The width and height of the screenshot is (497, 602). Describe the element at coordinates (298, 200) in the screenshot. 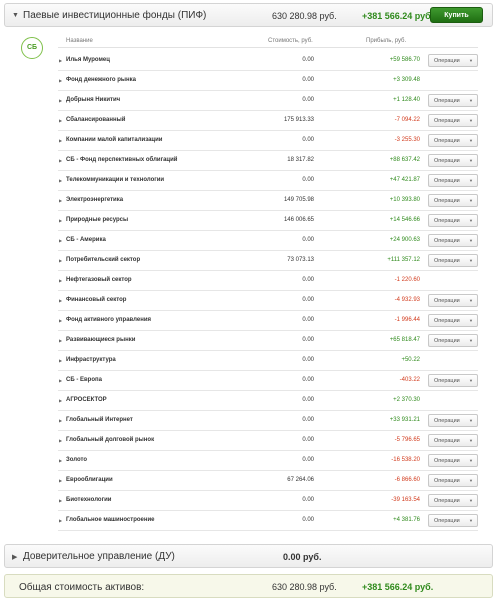

I see `fund-cost: 149 705.98` at that location.